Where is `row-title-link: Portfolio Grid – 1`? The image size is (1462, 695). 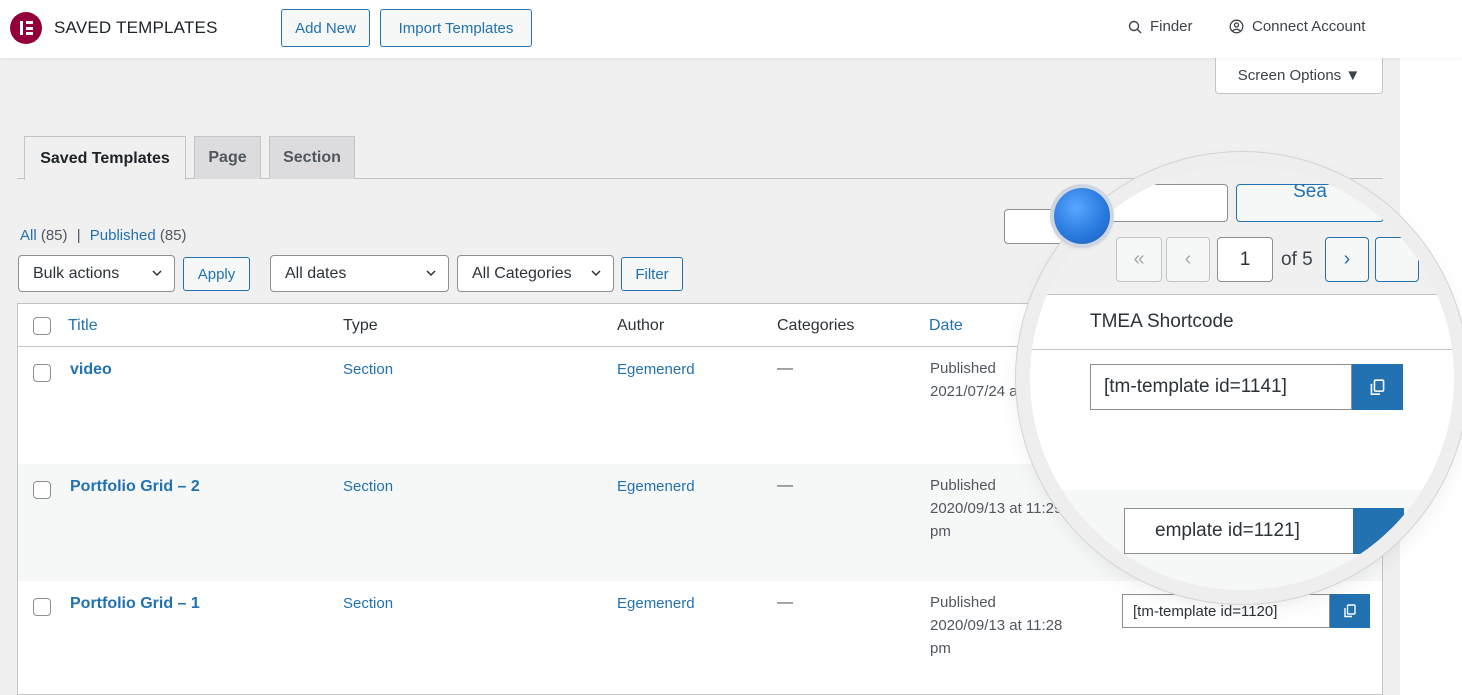 row-title-link: Portfolio Grid – 1 is located at coordinates (135, 604).